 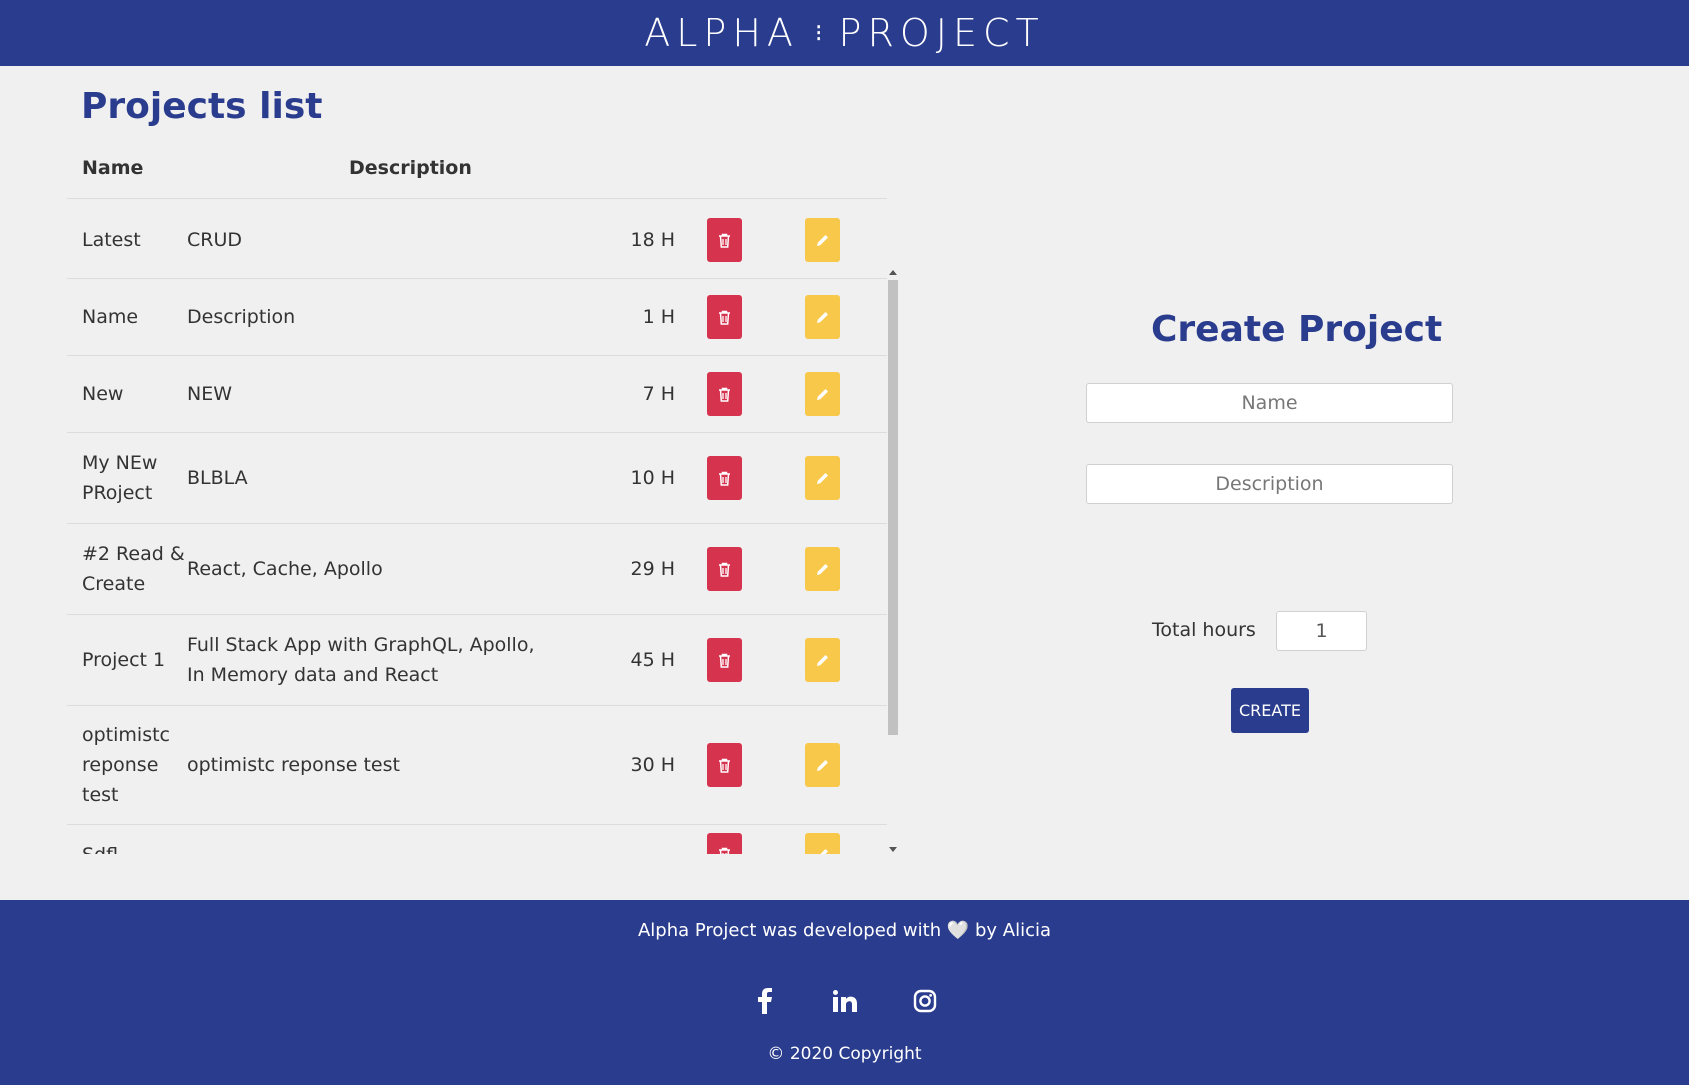 What do you see at coordinates (477, 240) in the screenshot?
I see `table-row: Latest CRUD 18 H` at bounding box center [477, 240].